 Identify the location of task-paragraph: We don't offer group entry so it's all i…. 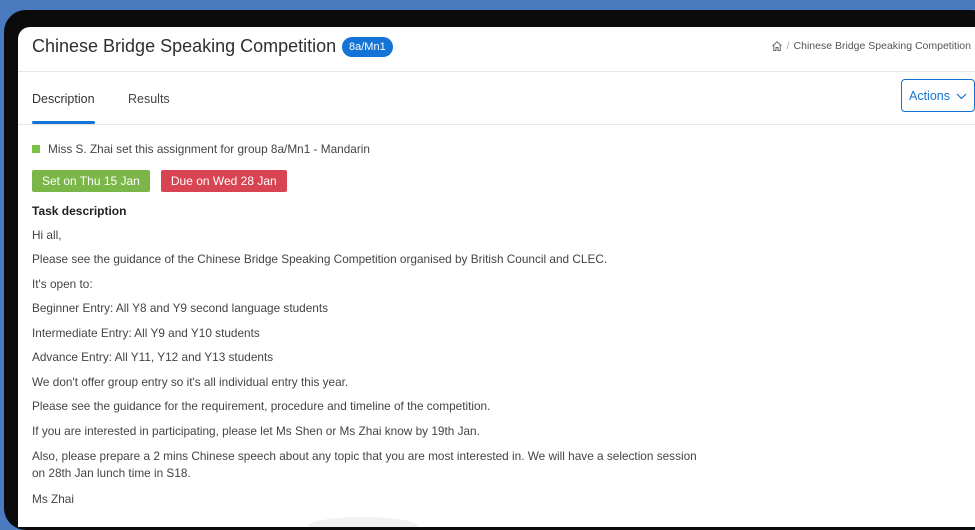
(190, 381).